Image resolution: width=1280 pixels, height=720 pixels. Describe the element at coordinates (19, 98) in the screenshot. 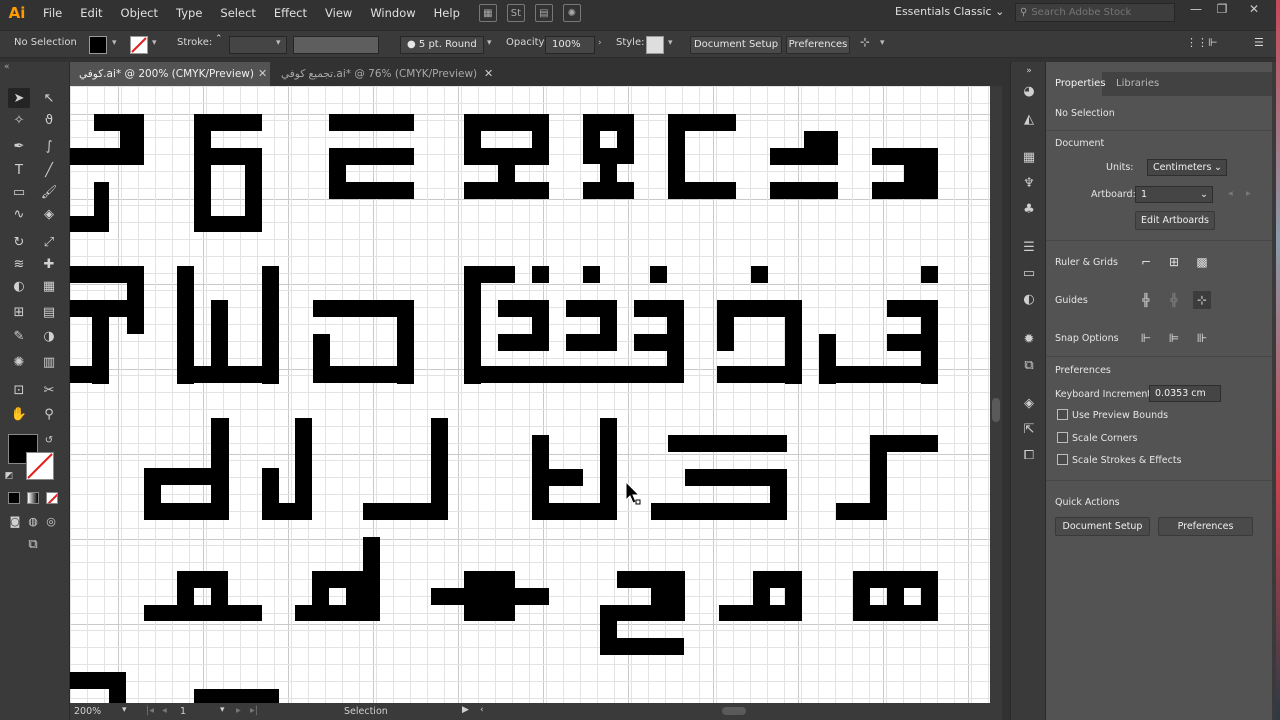

I see `selection-tool-icon: ➤` at that location.